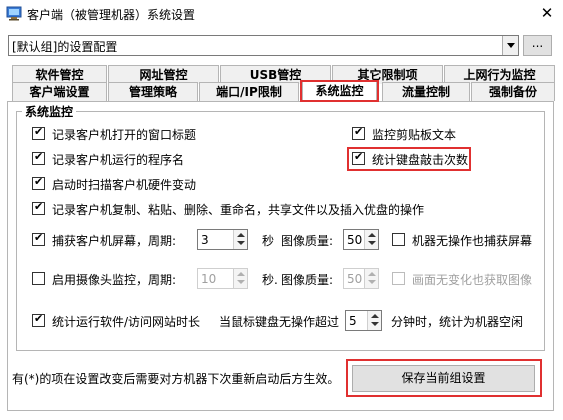 The image size is (563, 420). What do you see at coordinates (111, 15) in the screenshot?
I see `window-title: 客户端（被管理机器）系统设置` at bounding box center [111, 15].